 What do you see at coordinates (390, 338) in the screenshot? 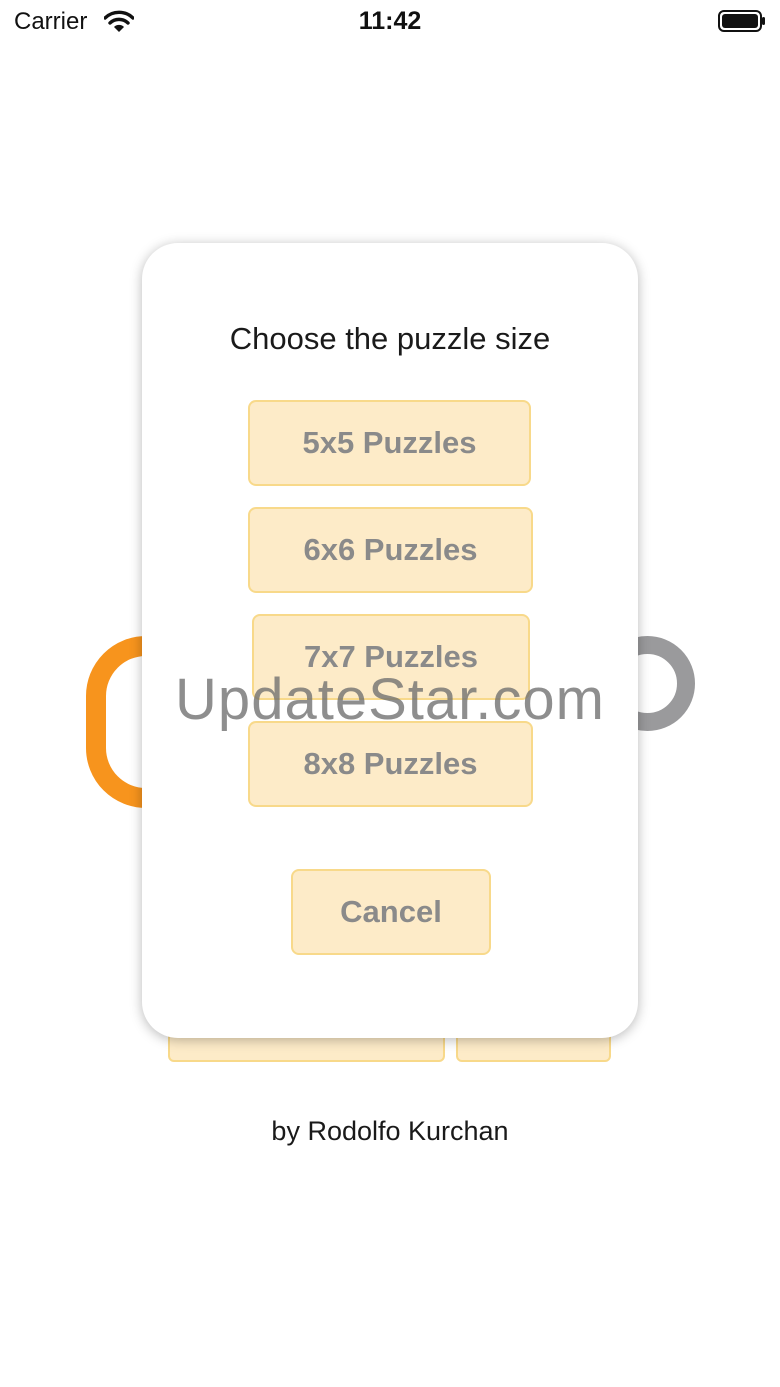
I see `dialog-title: Choose the puzzle size` at bounding box center [390, 338].